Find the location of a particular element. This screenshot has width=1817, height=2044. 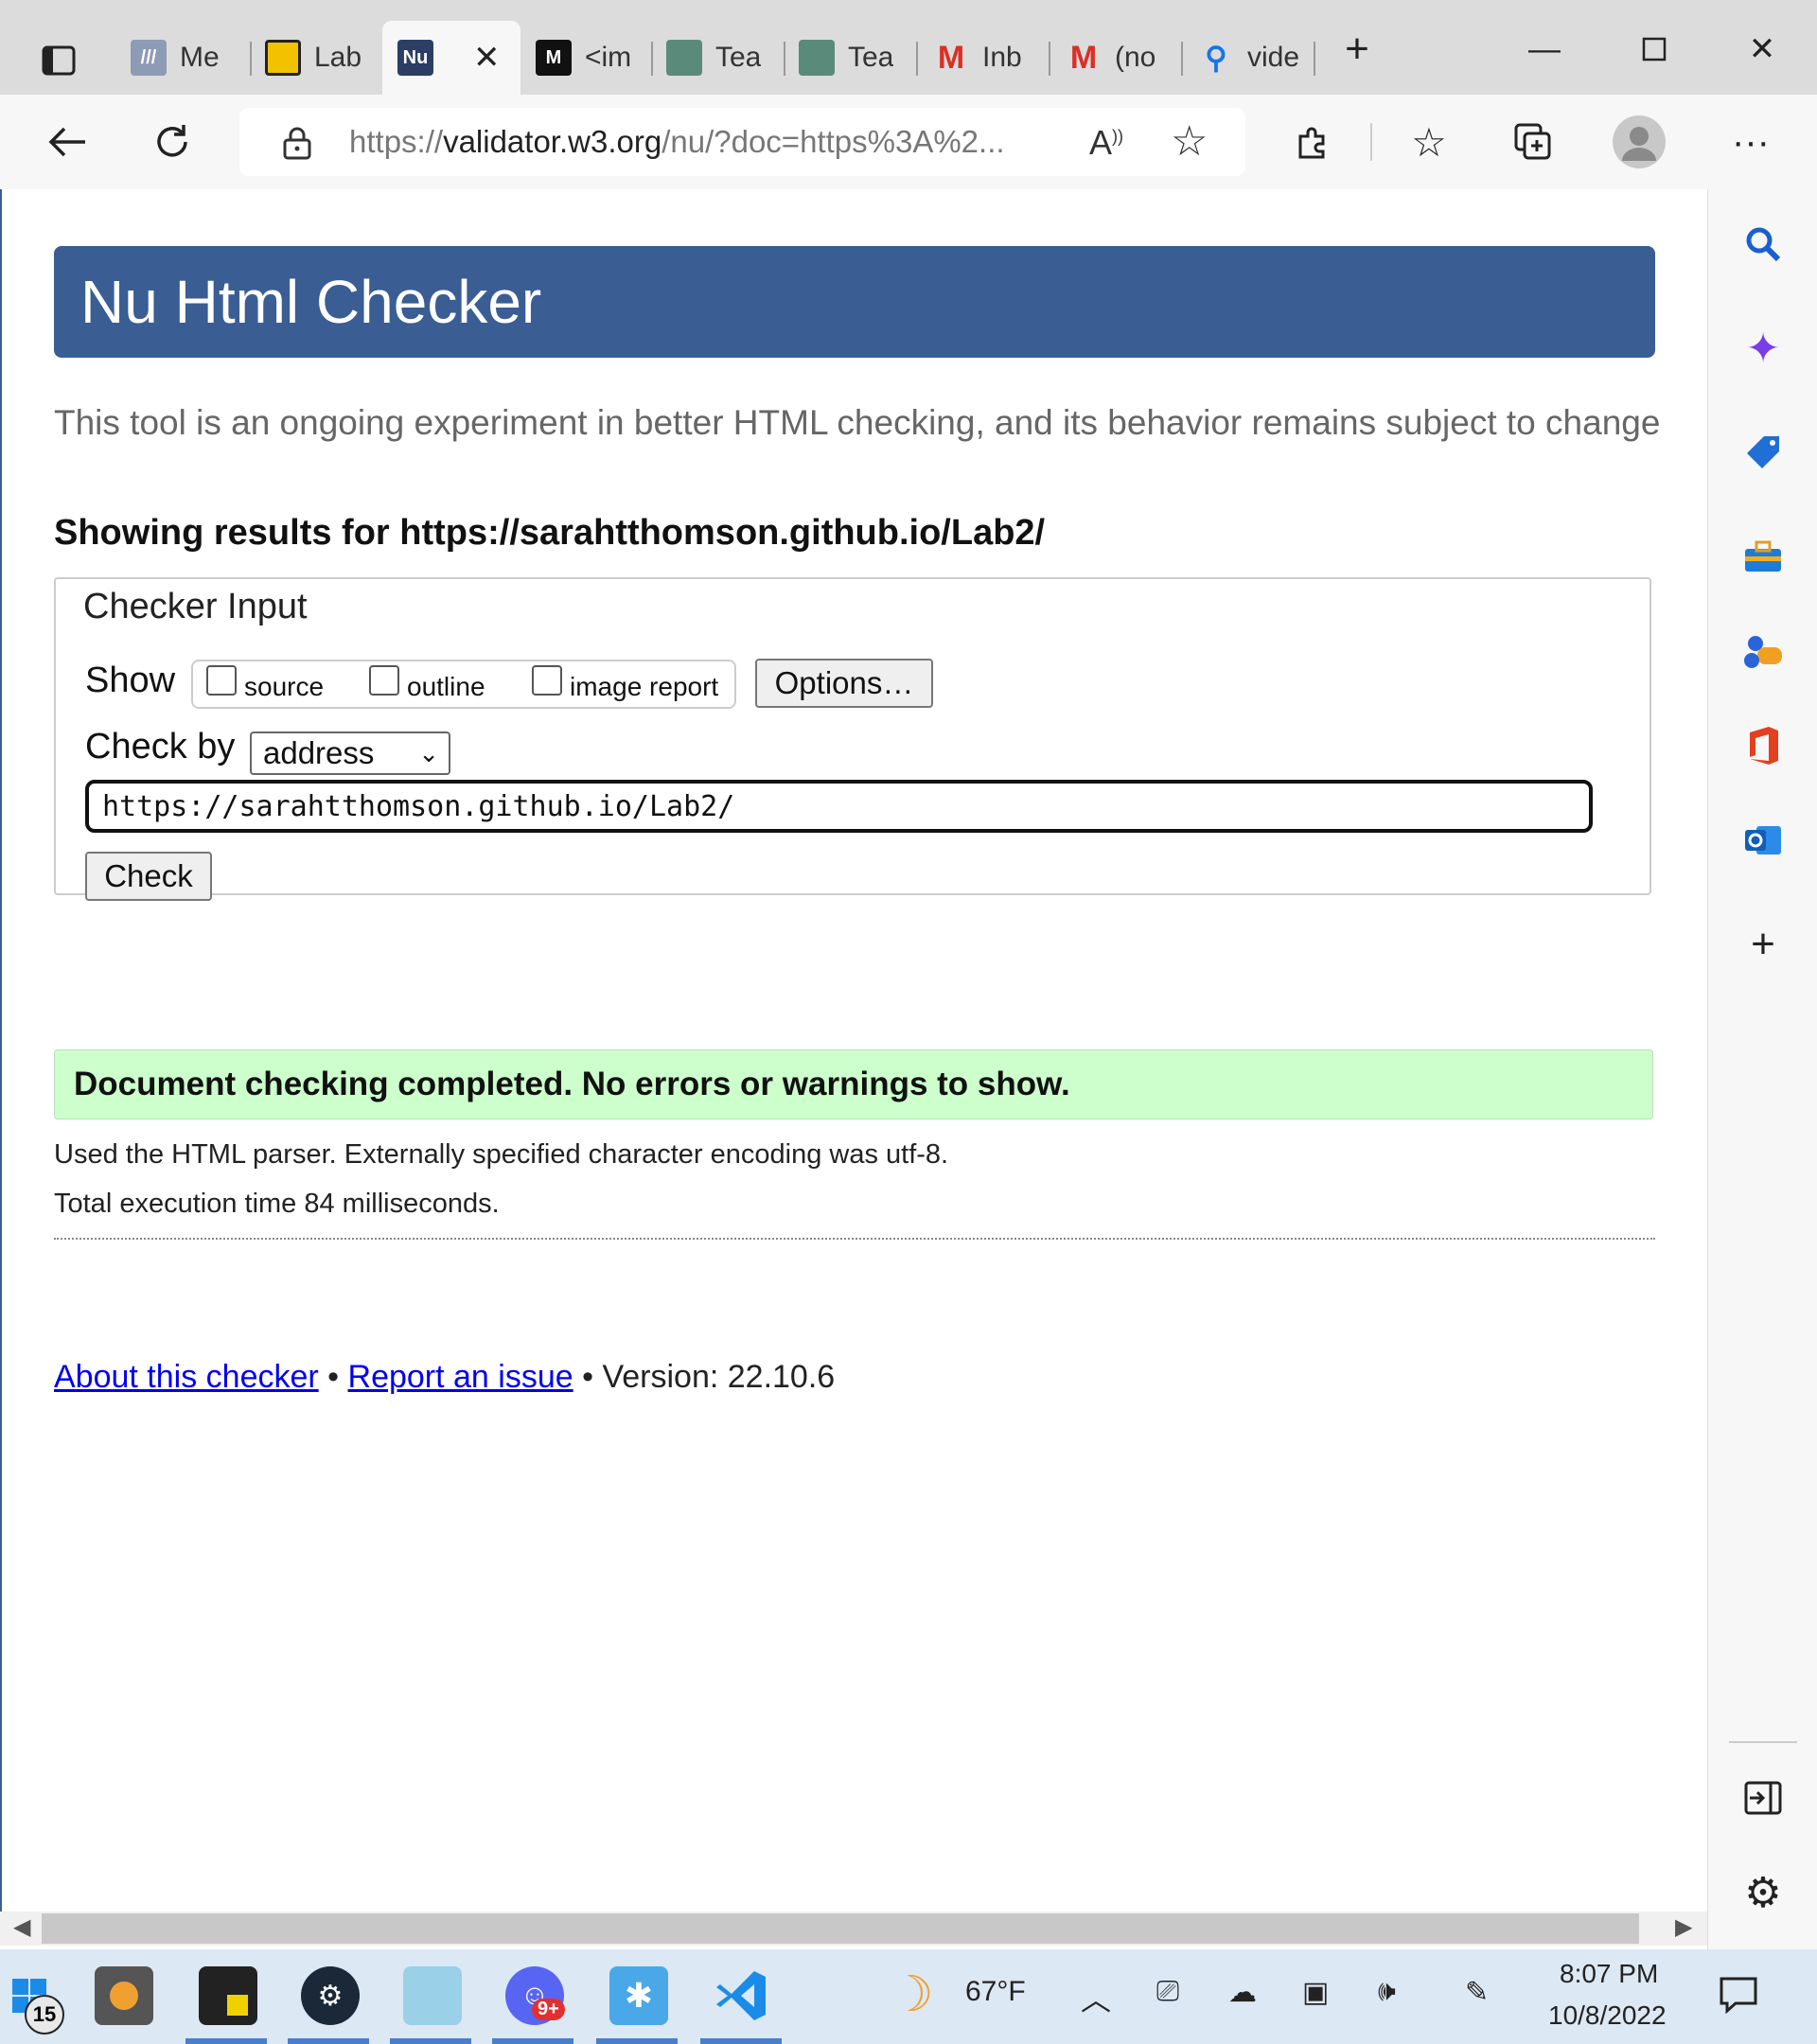

read-aloud-icon: A)) is located at coordinates (1106, 143).